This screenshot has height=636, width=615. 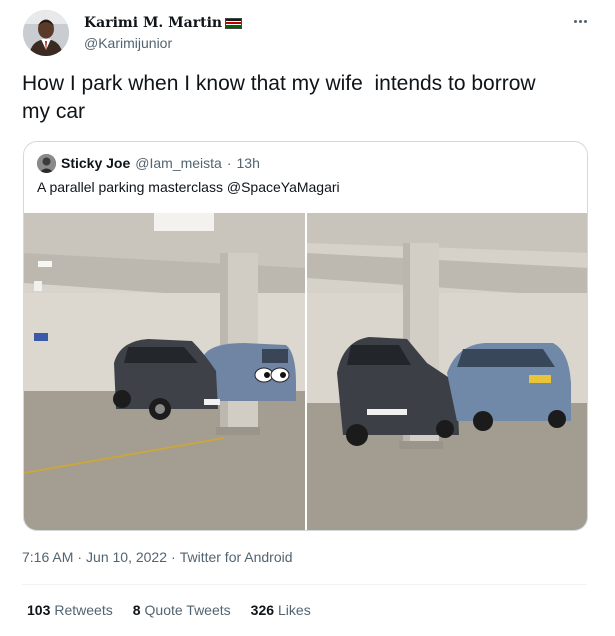 I want to click on author-handle: @Karimijunior, so click(x=163, y=43).